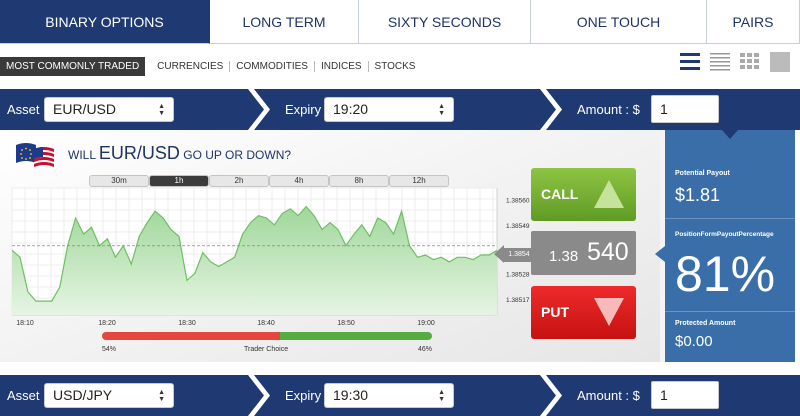 This screenshot has width=800, height=416. I want to click on category-indices: INDICES, so click(342, 66).